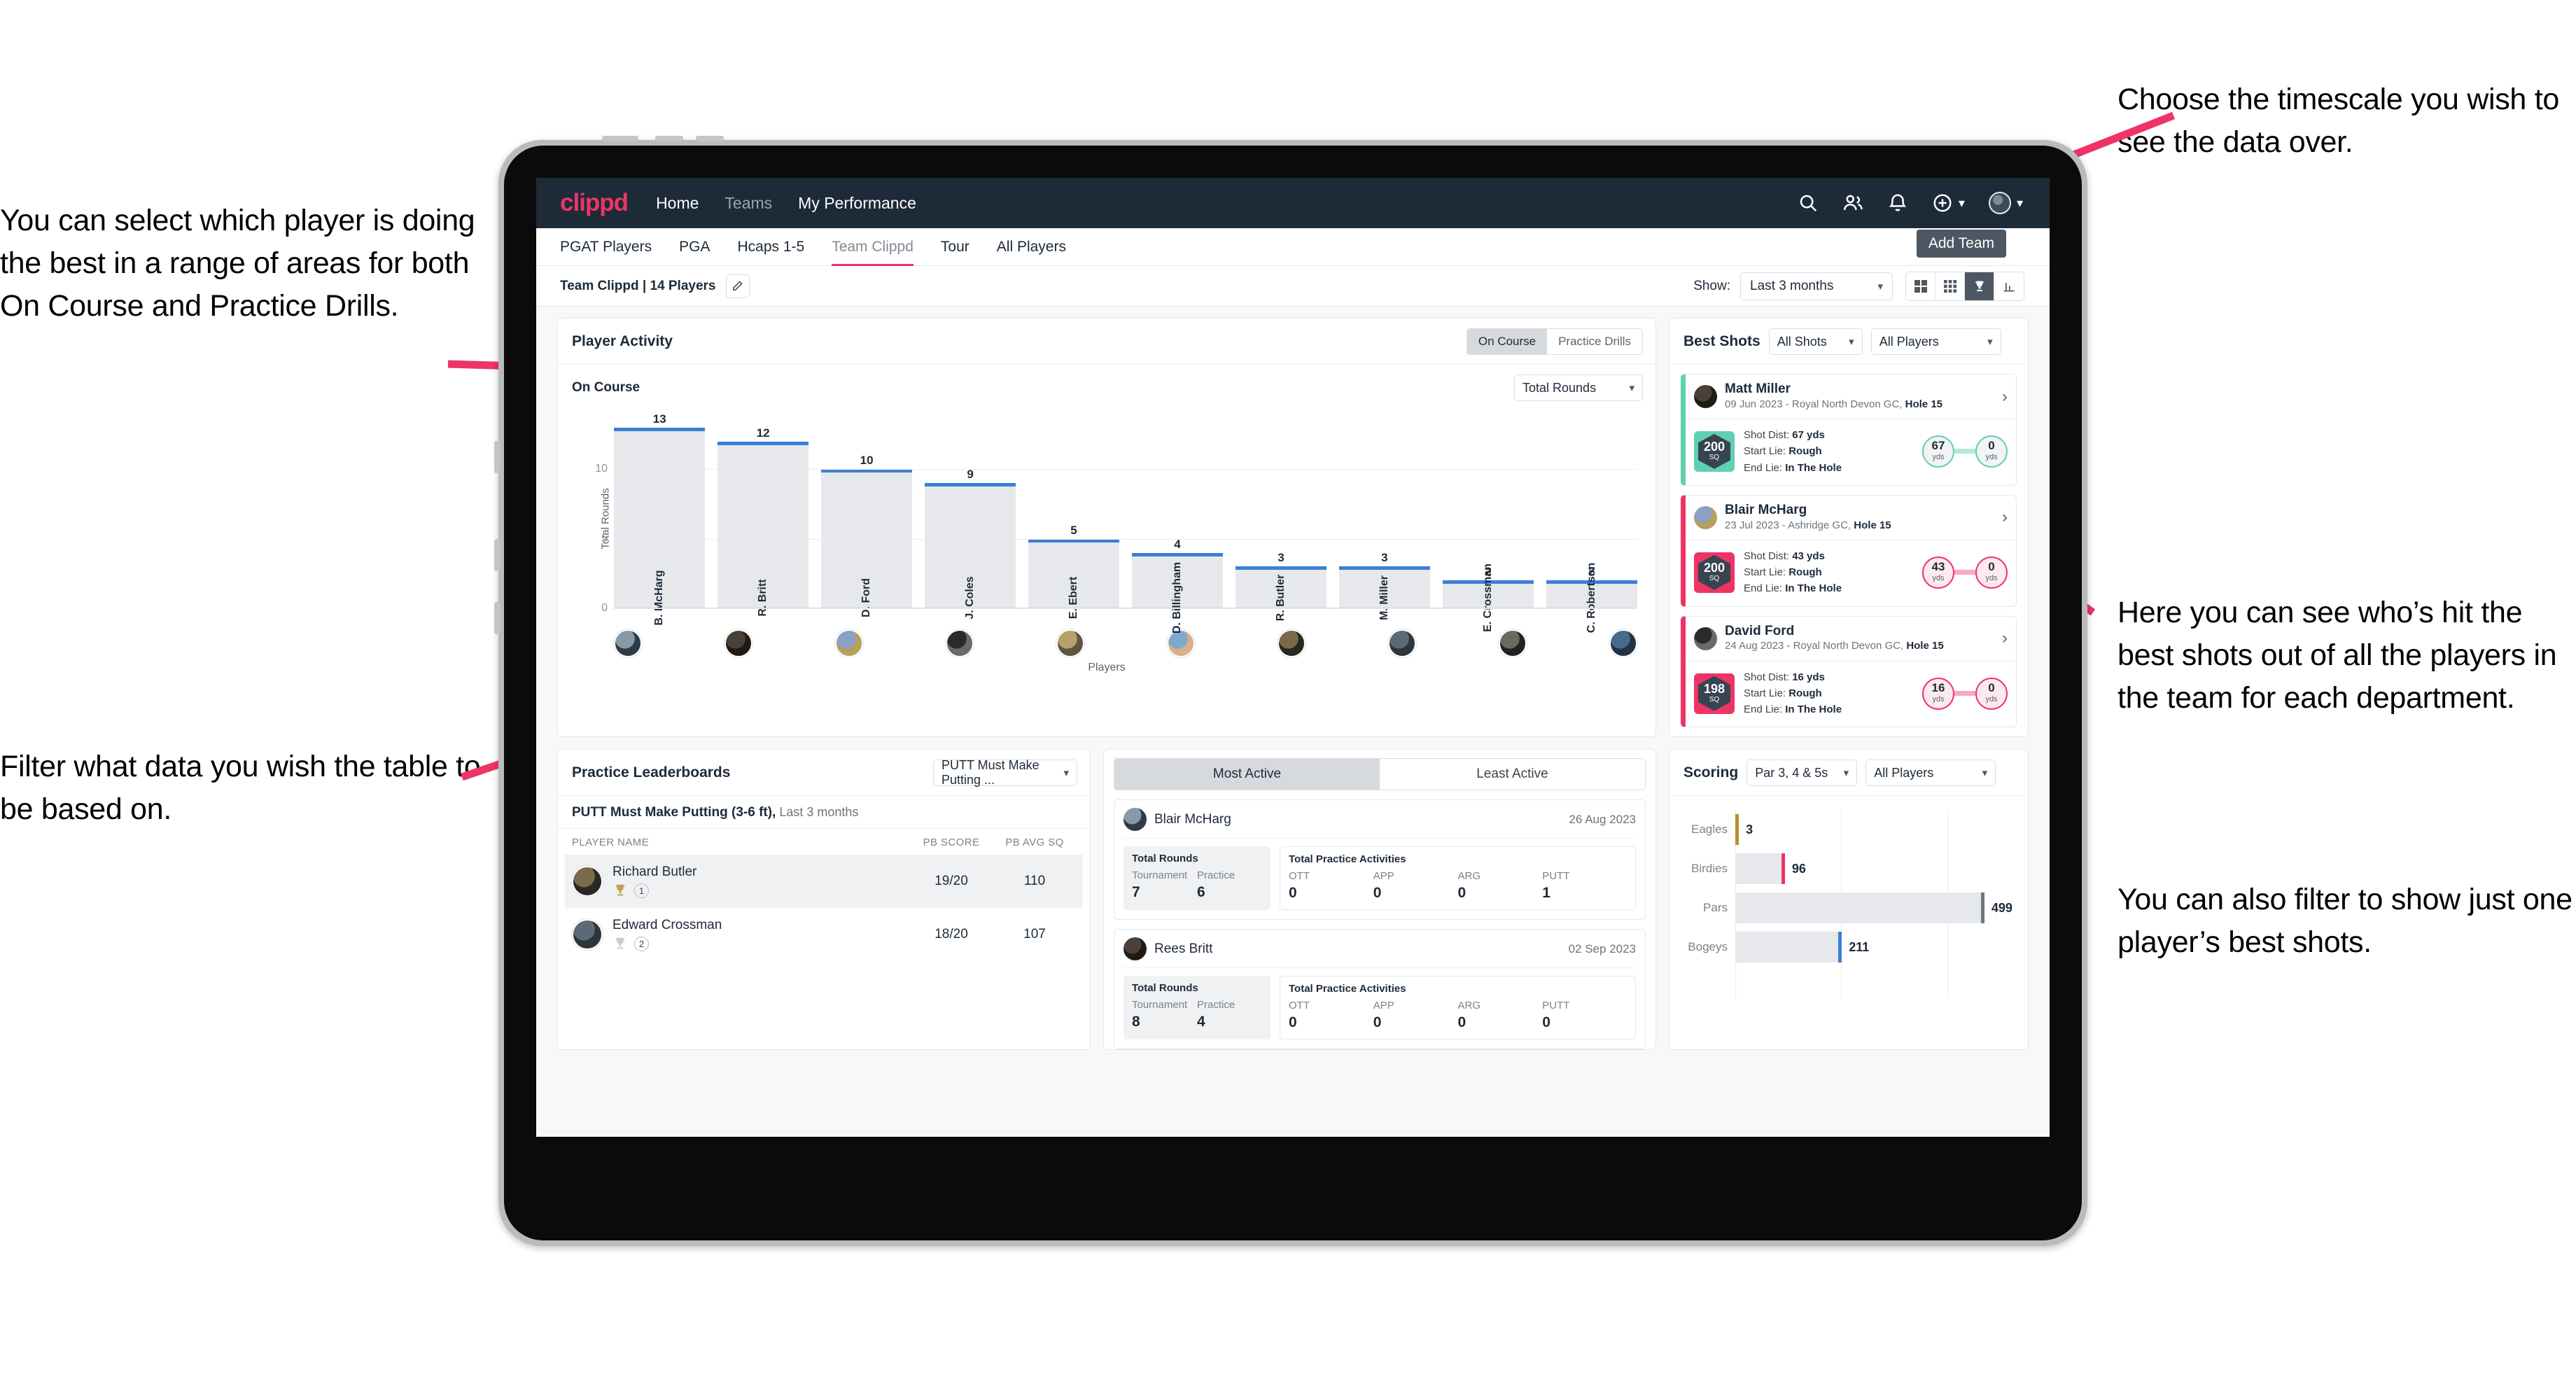 Image resolution: width=2576 pixels, height=1386 pixels. I want to click on best-shots-shot-filter: All Shots ▾, so click(1815, 341).